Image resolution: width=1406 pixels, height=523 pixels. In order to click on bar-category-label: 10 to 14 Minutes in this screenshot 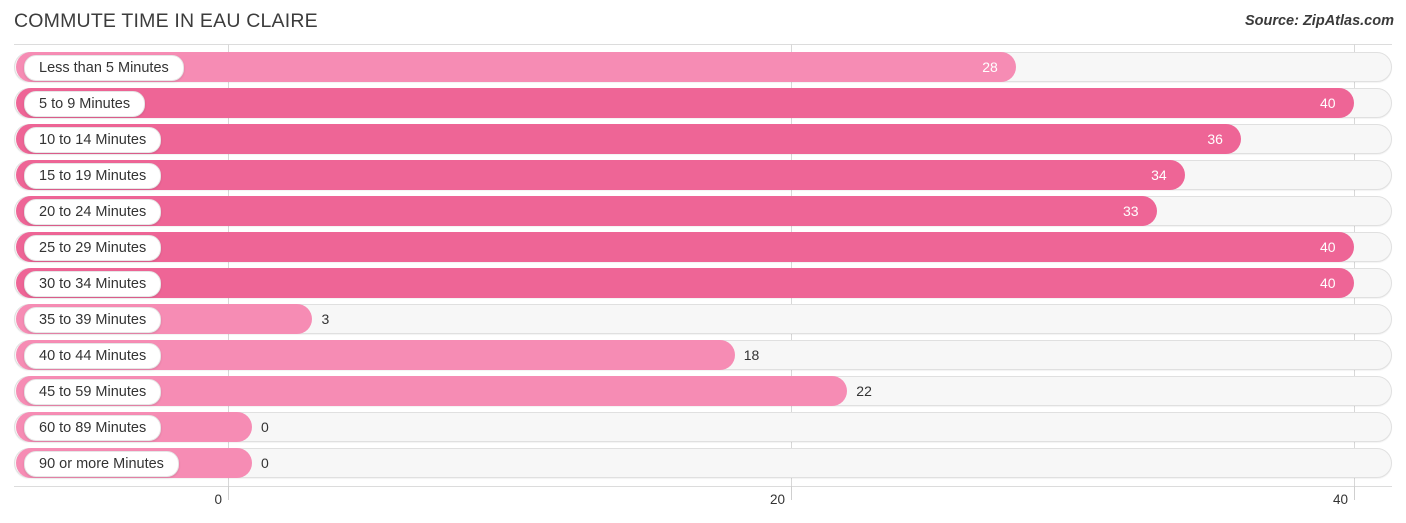, I will do `click(93, 140)`.